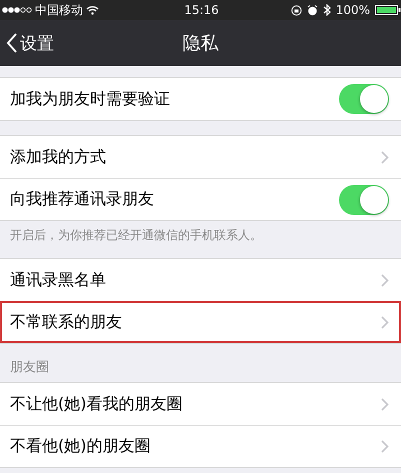 The height and width of the screenshot is (473, 401). I want to click on row-label: 不看他(她)的朋友圈, so click(81, 446).